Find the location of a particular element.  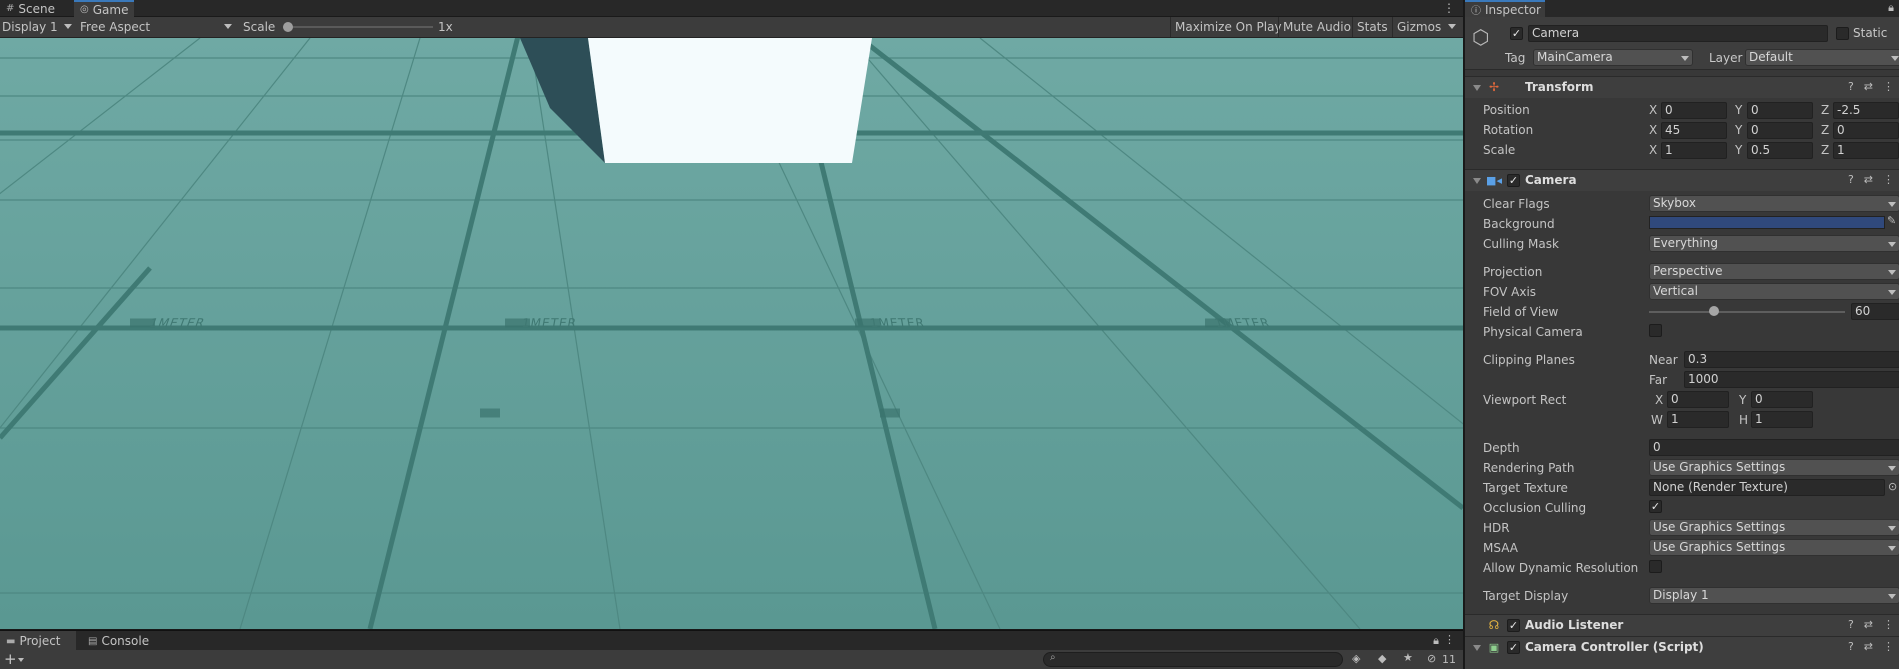

favorite-star-icon: ★ is located at coordinates (1408, 657).